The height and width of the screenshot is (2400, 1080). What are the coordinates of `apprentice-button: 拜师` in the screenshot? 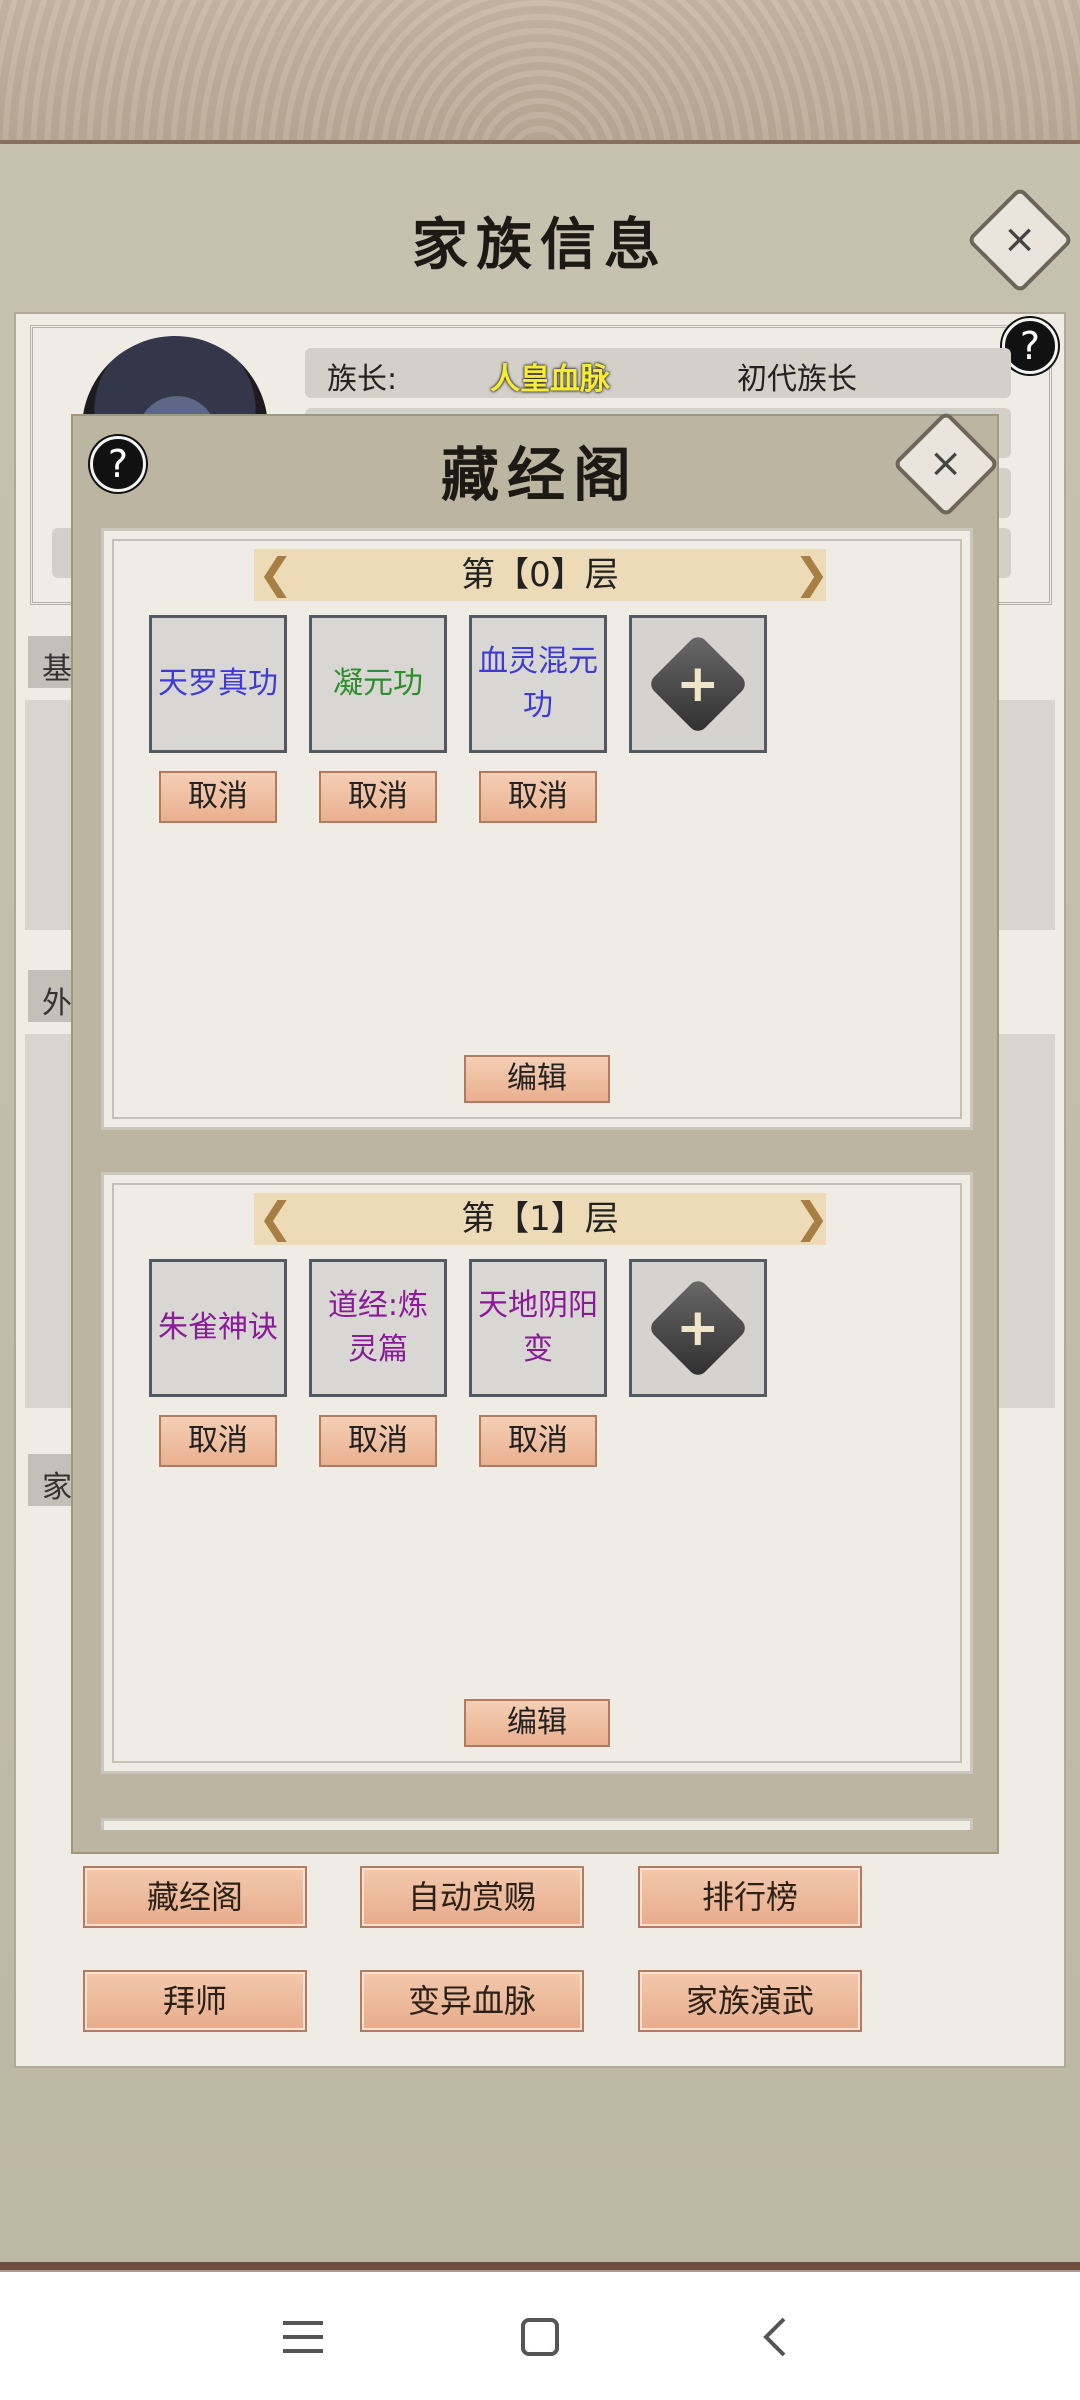 It's located at (195, 2001).